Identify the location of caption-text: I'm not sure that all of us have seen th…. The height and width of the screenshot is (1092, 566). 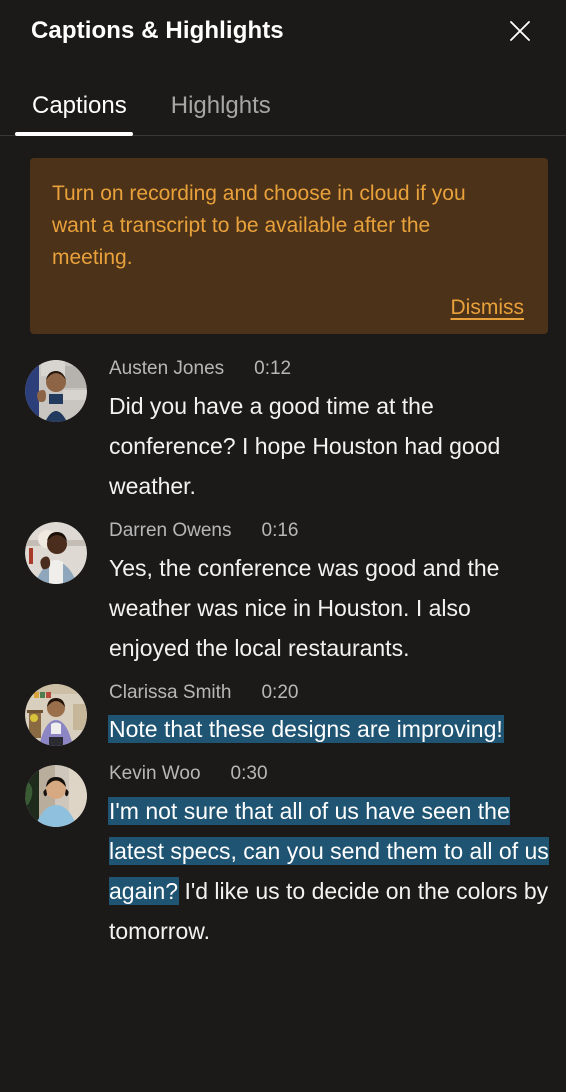
(328, 871).